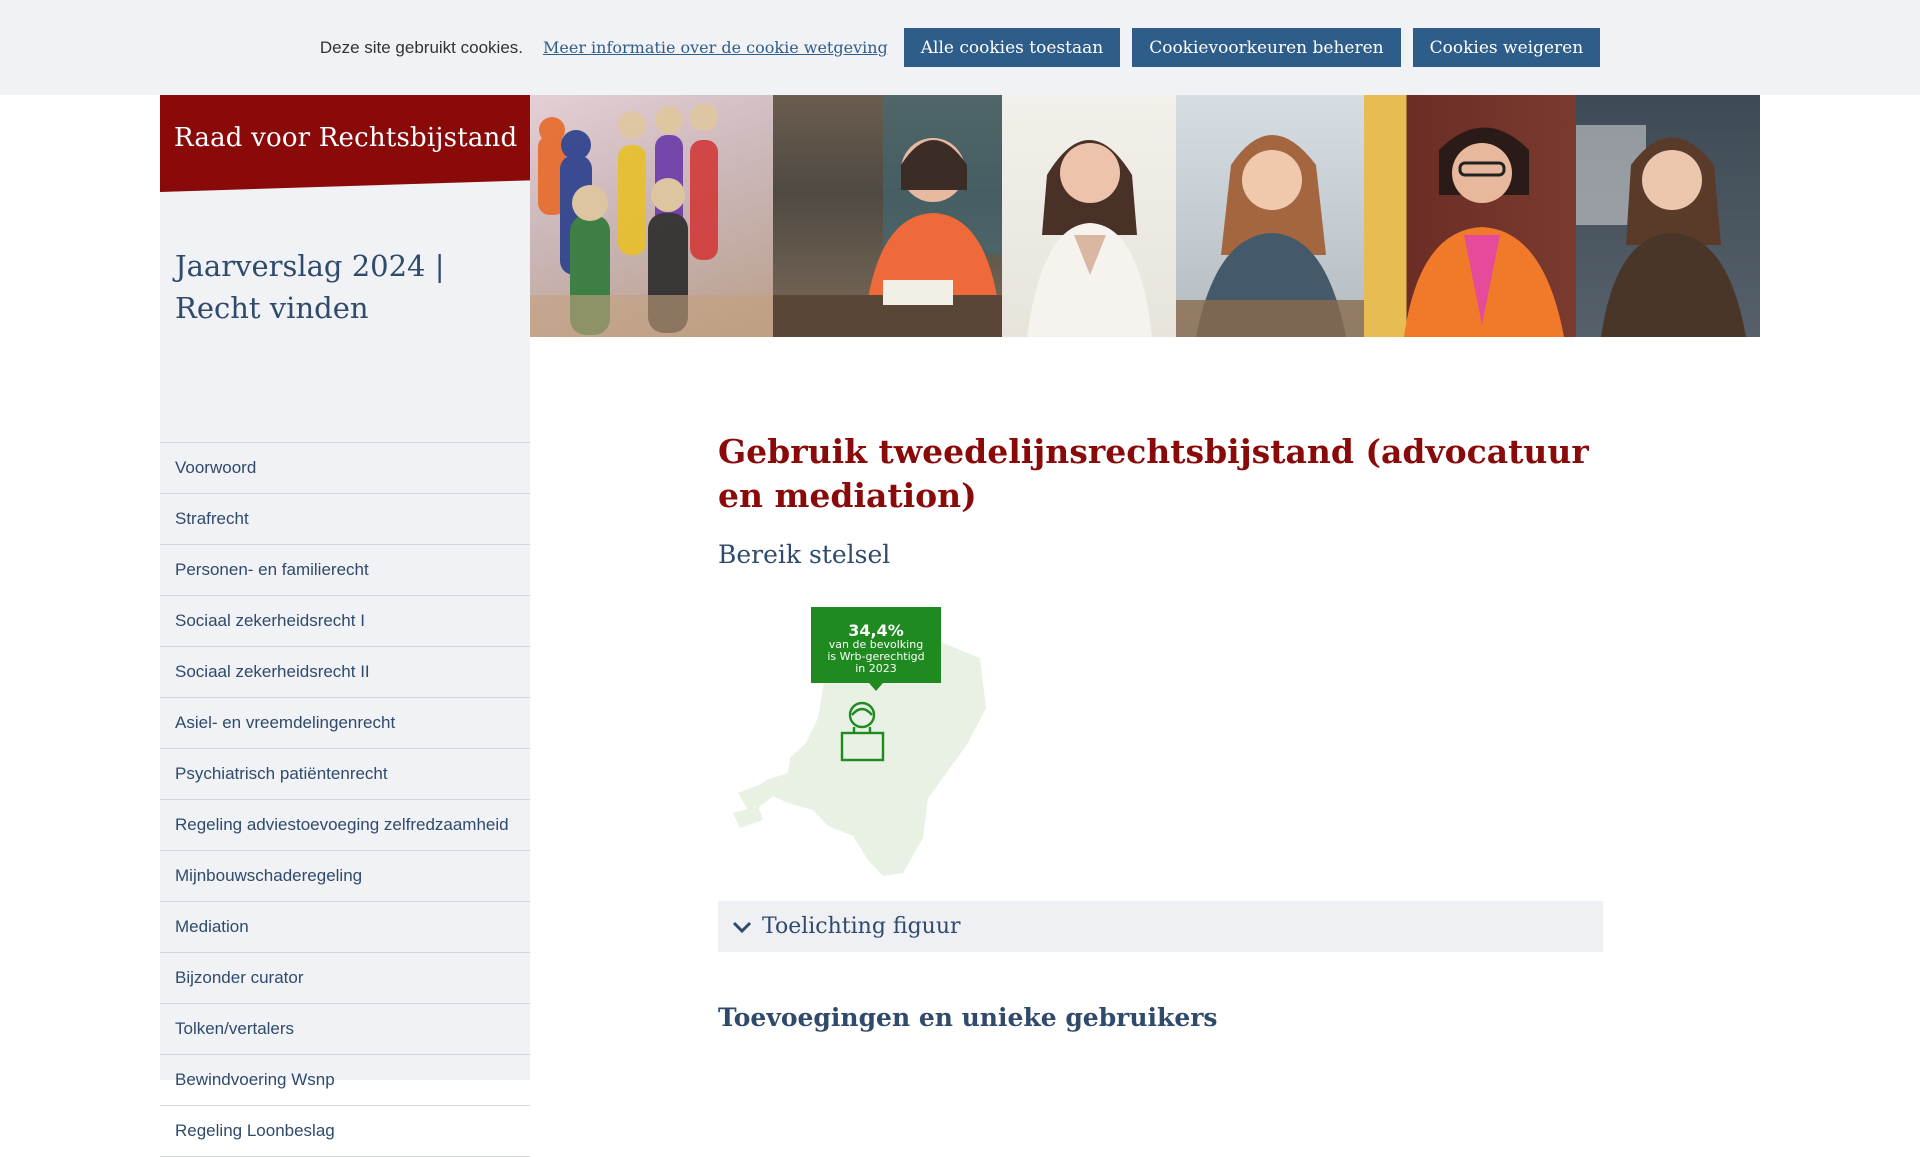 The height and width of the screenshot is (1157, 1920). I want to click on wooden-figures-illustration, so click(651, 220).